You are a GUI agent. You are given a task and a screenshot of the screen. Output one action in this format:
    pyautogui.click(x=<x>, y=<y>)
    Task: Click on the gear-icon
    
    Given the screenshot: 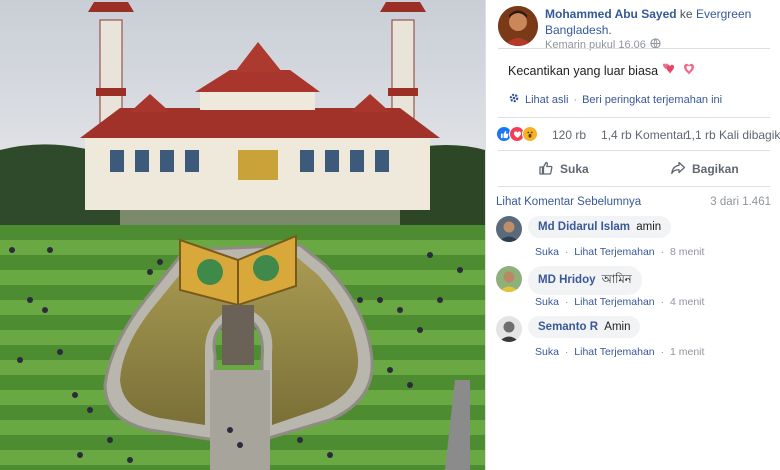 What is the action you would take?
    pyautogui.click(x=514, y=99)
    